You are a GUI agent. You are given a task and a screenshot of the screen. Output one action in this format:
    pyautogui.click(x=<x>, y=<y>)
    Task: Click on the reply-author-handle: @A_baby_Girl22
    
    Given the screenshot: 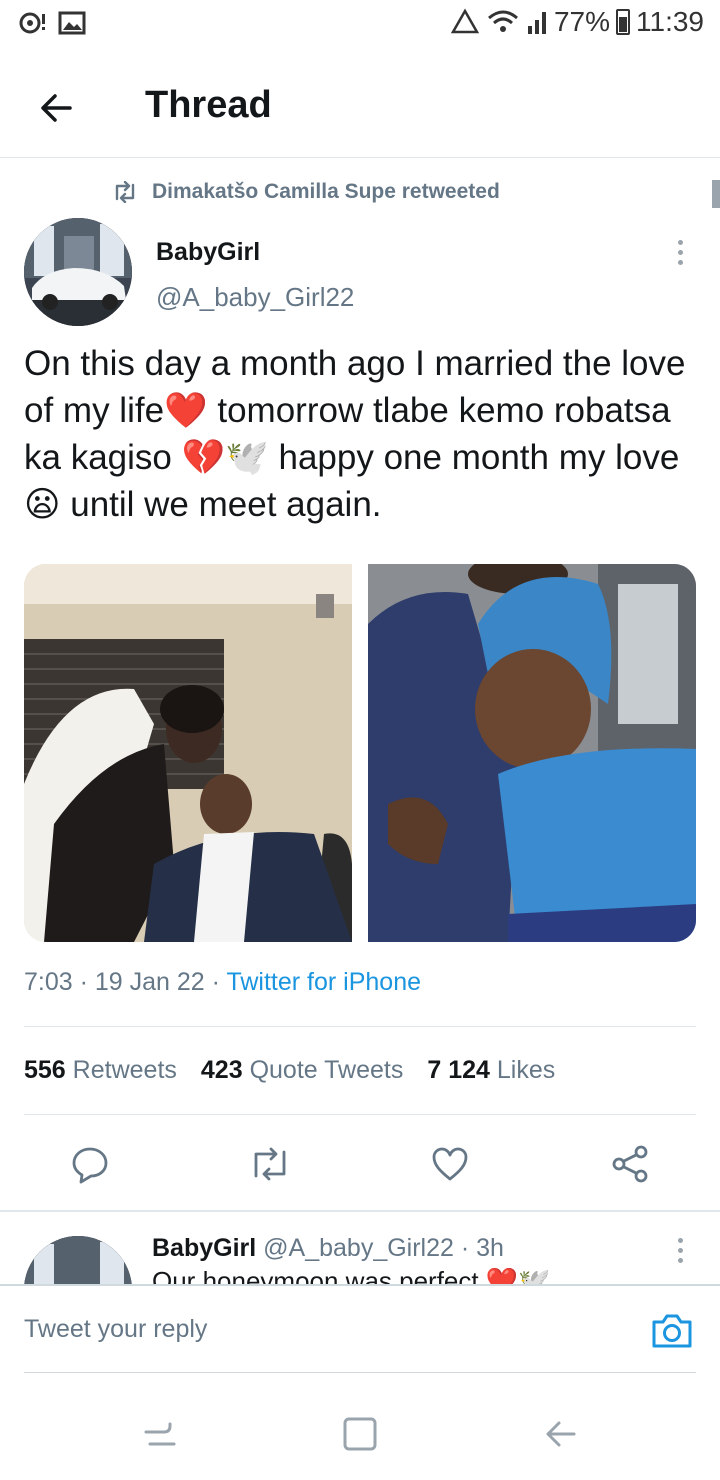 What is the action you would take?
    pyautogui.click(x=358, y=1248)
    